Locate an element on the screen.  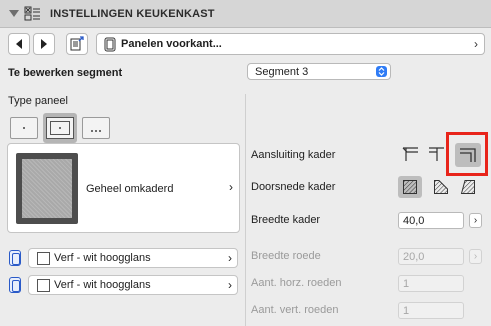
highlight-box is located at coordinates (467, 154).